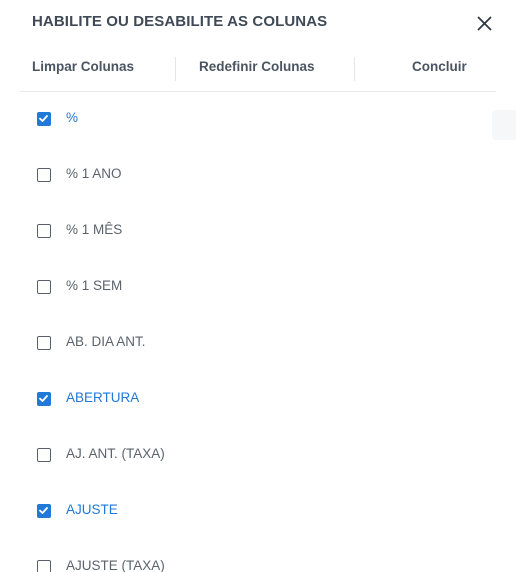  I want to click on clear-columns-button: Limpar Colunas, so click(83, 66).